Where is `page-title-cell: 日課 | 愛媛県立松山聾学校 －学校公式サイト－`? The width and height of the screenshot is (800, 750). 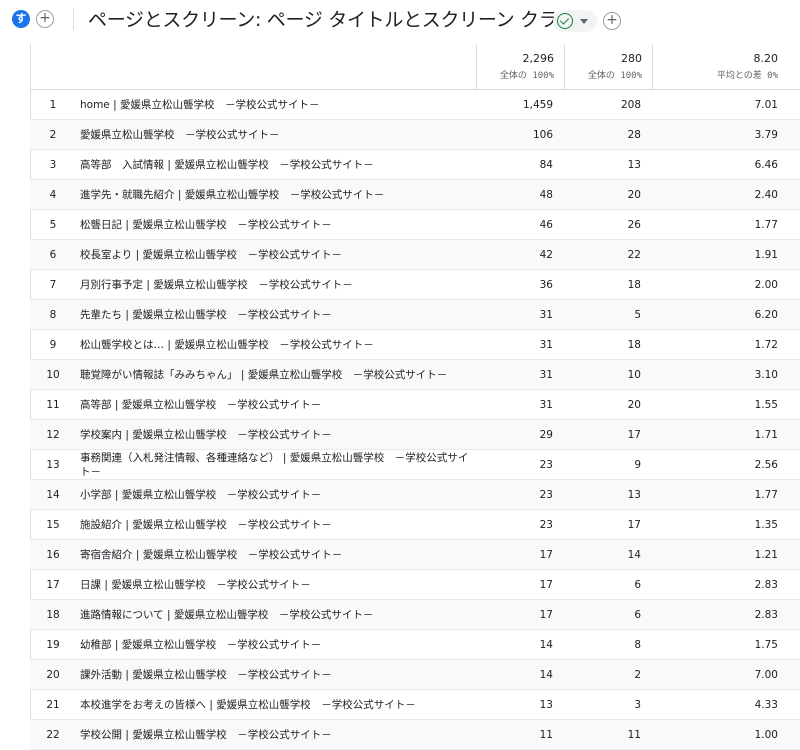
page-title-cell: 日課 | 愛媛県立松山聾学校 －学校公式サイト－ is located at coordinates (195, 585).